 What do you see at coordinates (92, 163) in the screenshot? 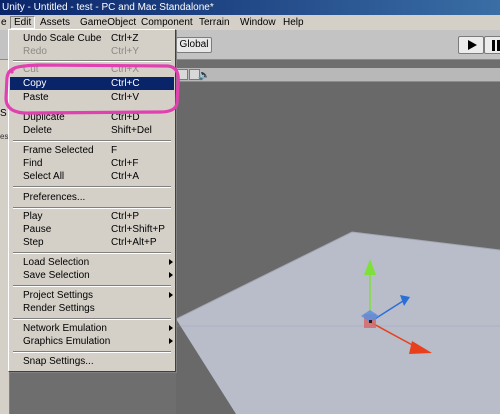
I see `menu-item-find: Find Ctrl+F` at bounding box center [92, 163].